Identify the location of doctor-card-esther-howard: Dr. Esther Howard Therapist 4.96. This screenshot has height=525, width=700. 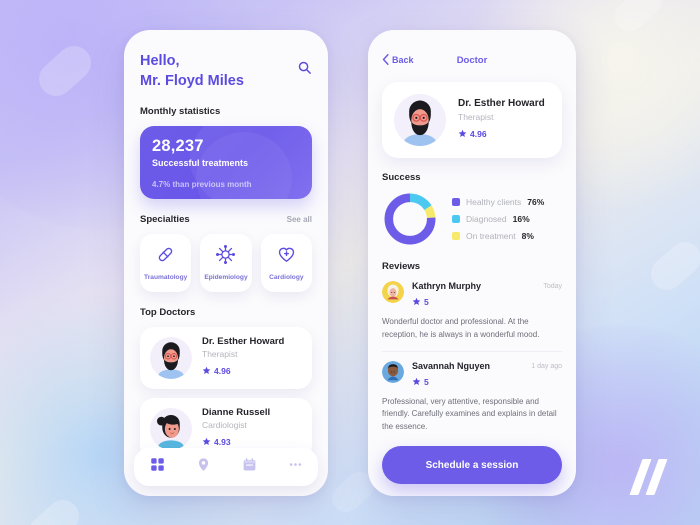
(226, 358).